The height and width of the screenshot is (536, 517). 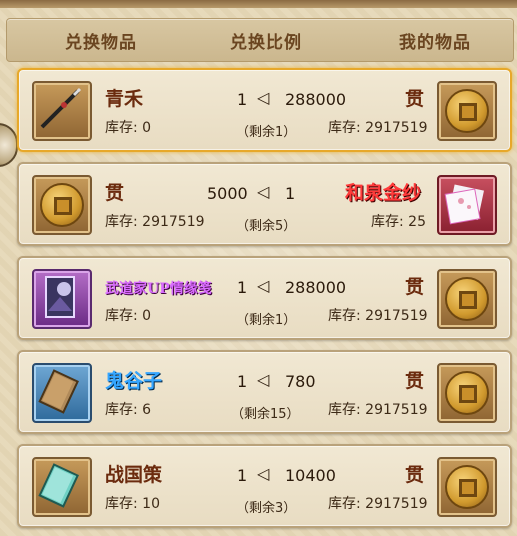 What do you see at coordinates (398, 222) in the screenshot?
I see `my-item-stock: 库存: 25` at bounding box center [398, 222].